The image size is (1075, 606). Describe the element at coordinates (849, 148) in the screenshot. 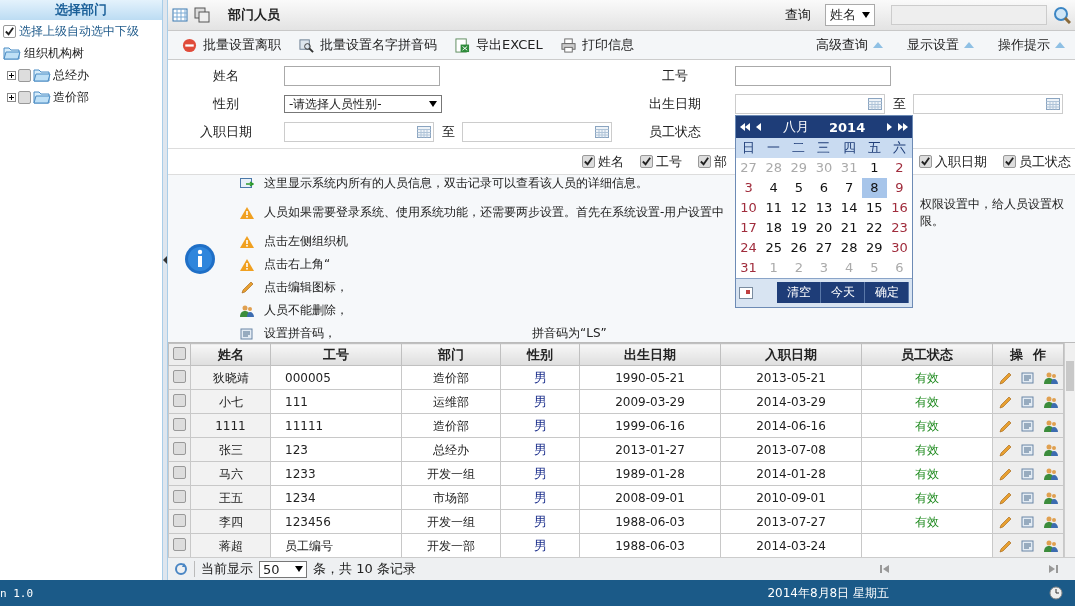

I see `weekday-label: 四` at that location.